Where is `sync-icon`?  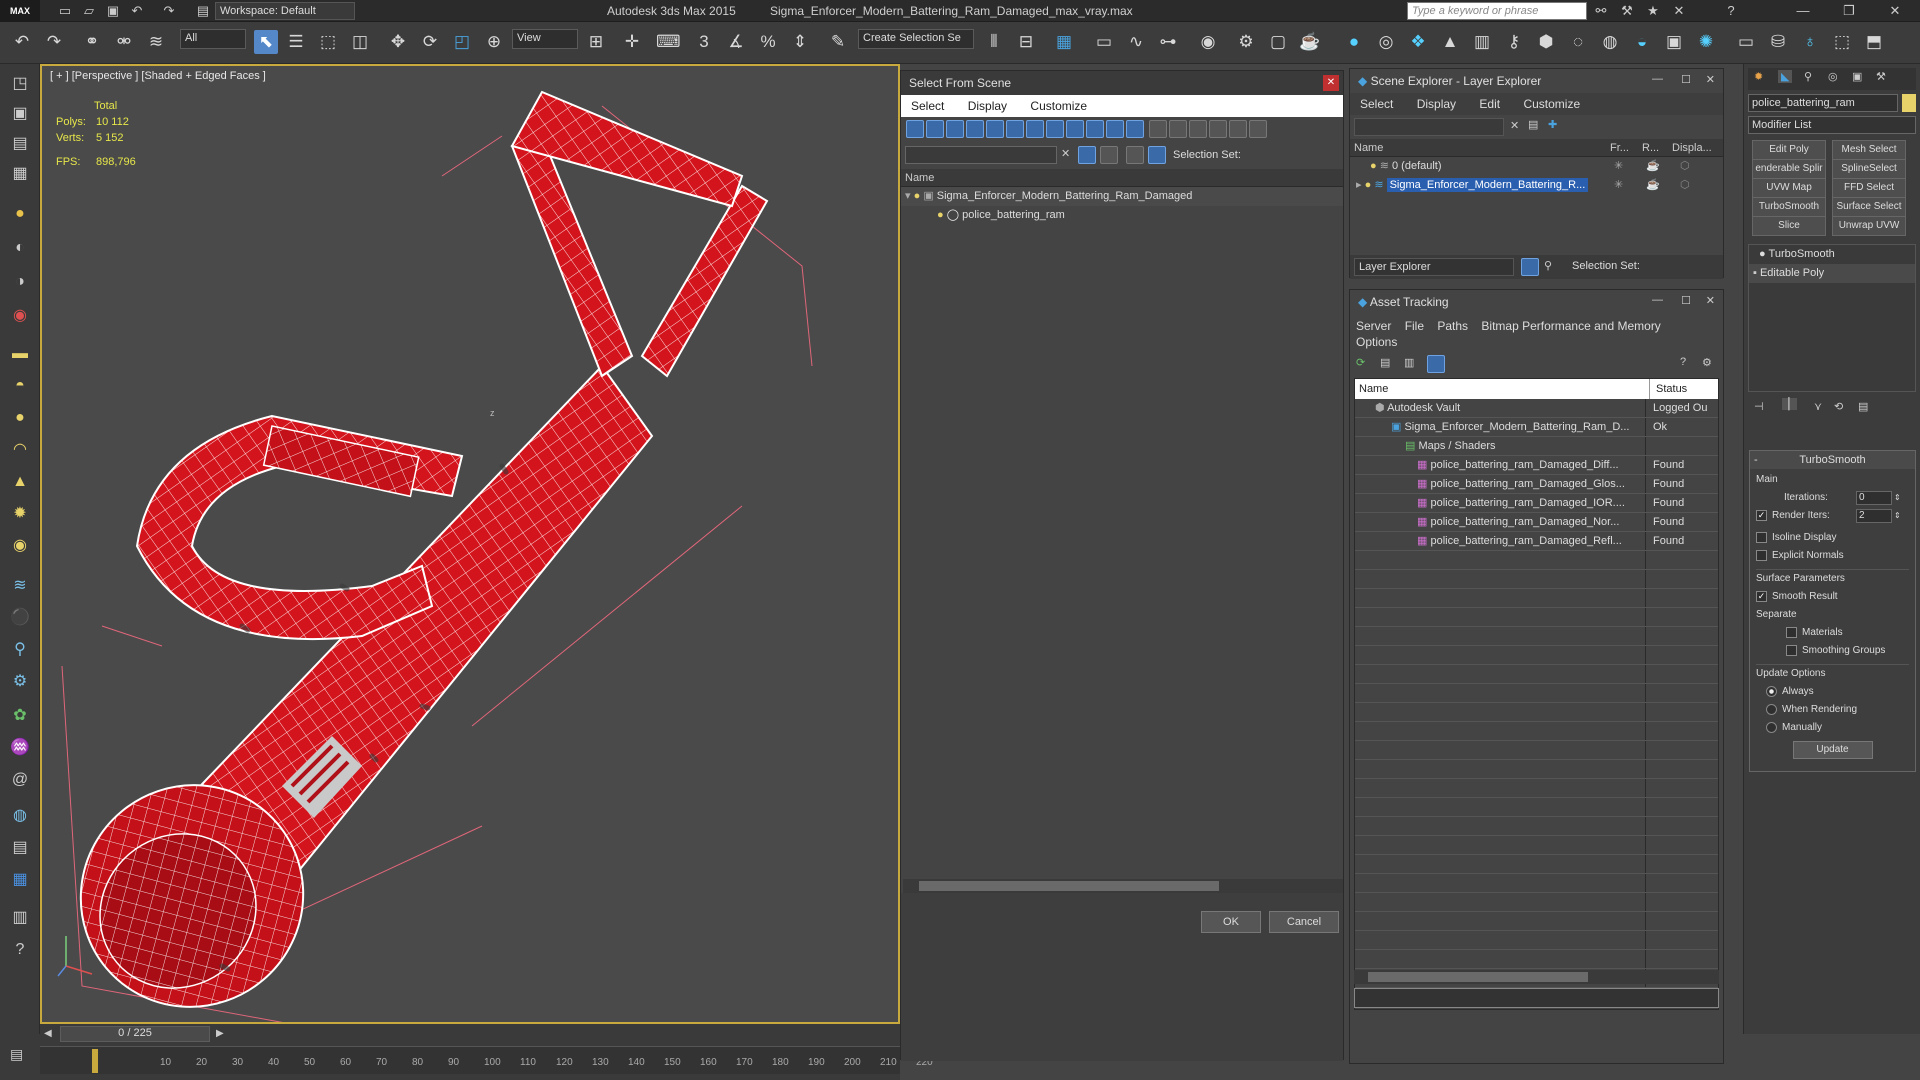
sync-icon is located at coordinates (1109, 155).